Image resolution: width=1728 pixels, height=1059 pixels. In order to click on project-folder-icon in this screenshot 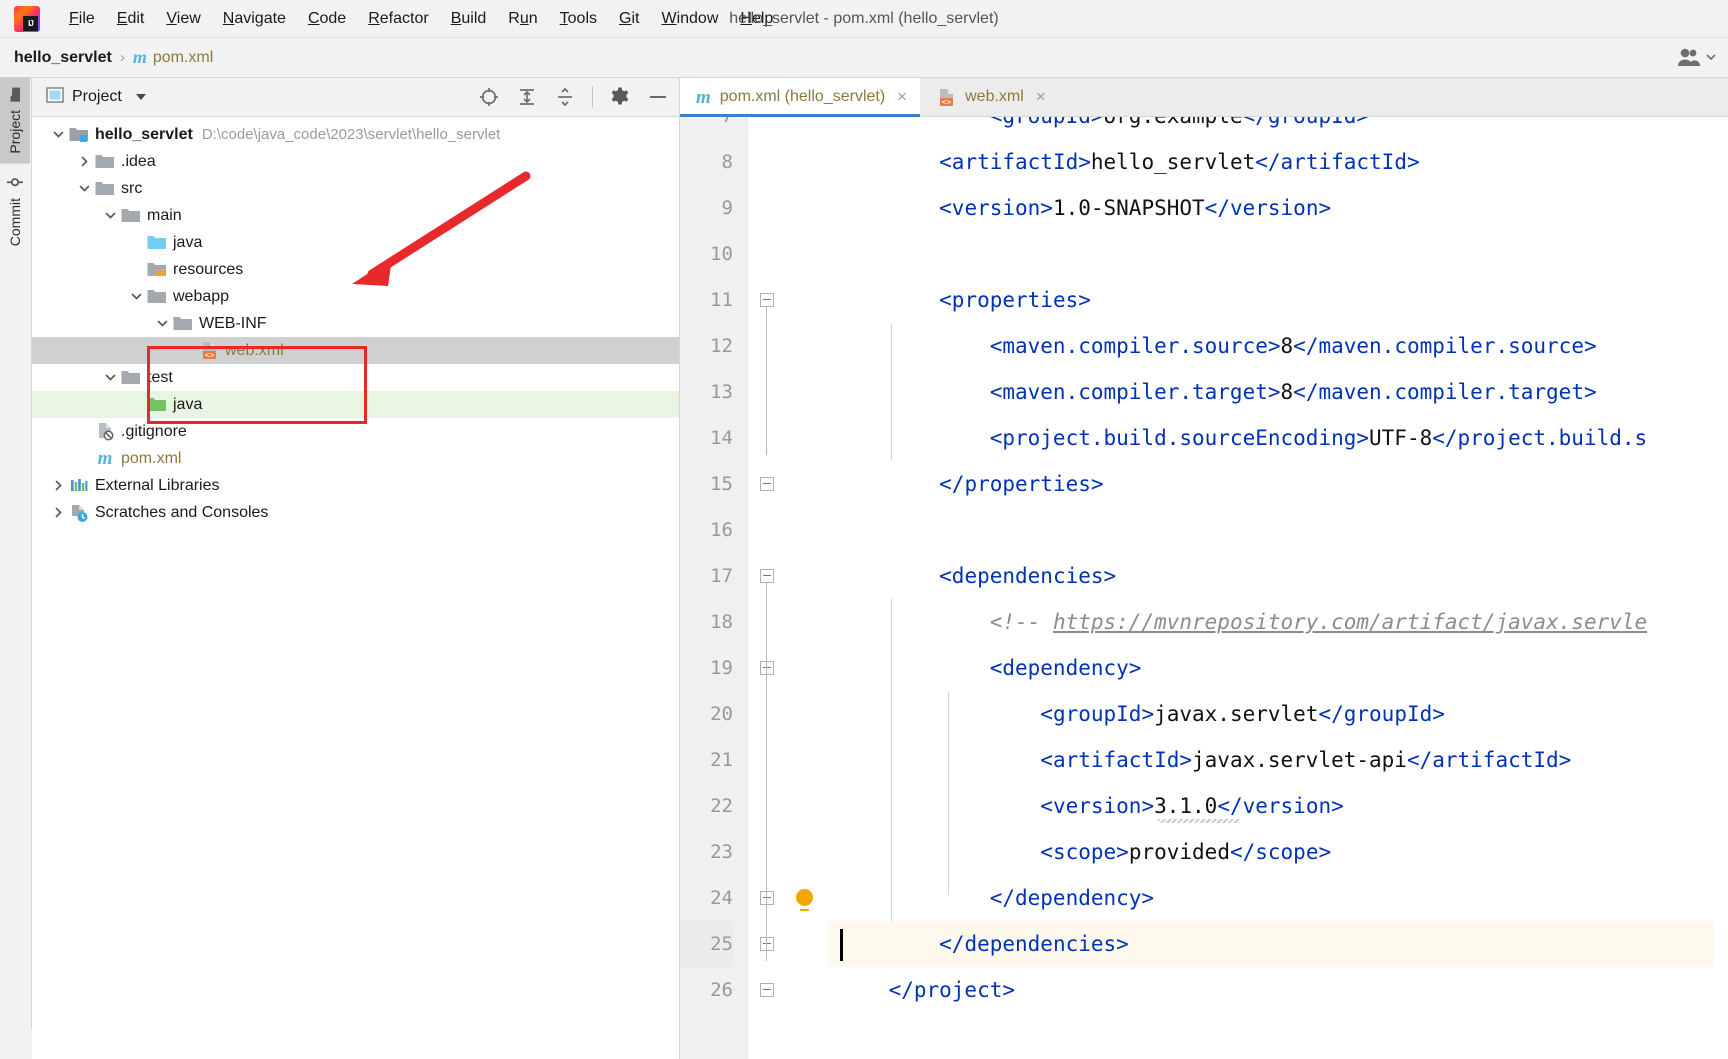, I will do `click(15, 95)`.